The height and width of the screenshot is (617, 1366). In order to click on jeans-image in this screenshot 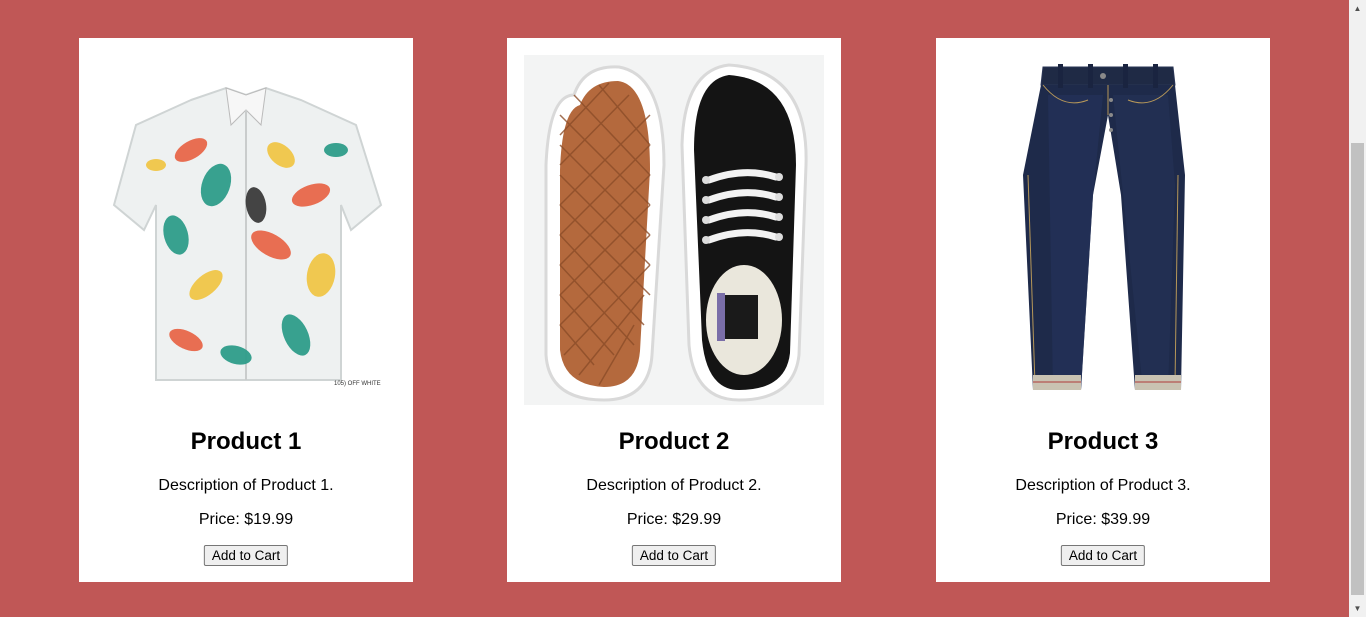, I will do `click(1103, 230)`.